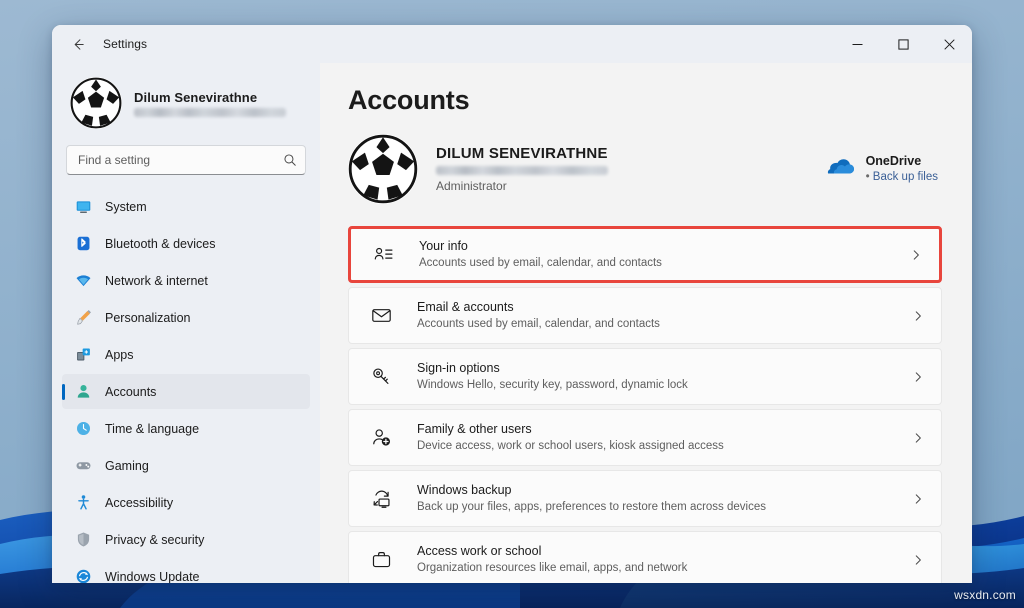  What do you see at coordinates (186, 206) in the screenshot?
I see `sidebar-item-system: System` at bounding box center [186, 206].